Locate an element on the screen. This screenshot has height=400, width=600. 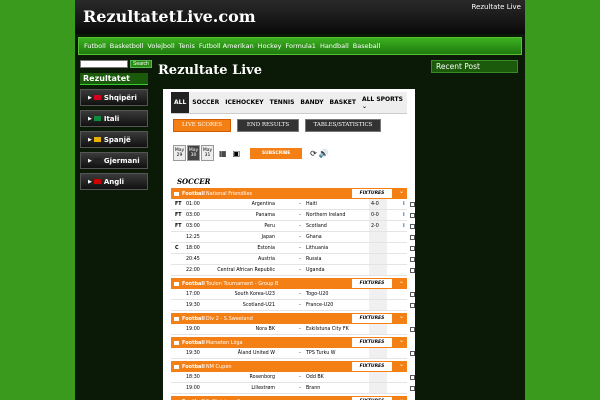
date-button: May 31 is located at coordinates (207, 153).